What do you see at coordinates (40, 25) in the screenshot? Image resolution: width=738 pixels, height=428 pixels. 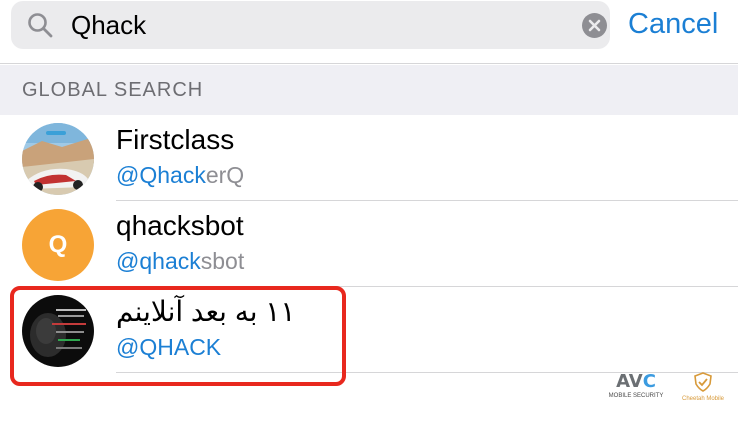 I see `search-icon` at bounding box center [40, 25].